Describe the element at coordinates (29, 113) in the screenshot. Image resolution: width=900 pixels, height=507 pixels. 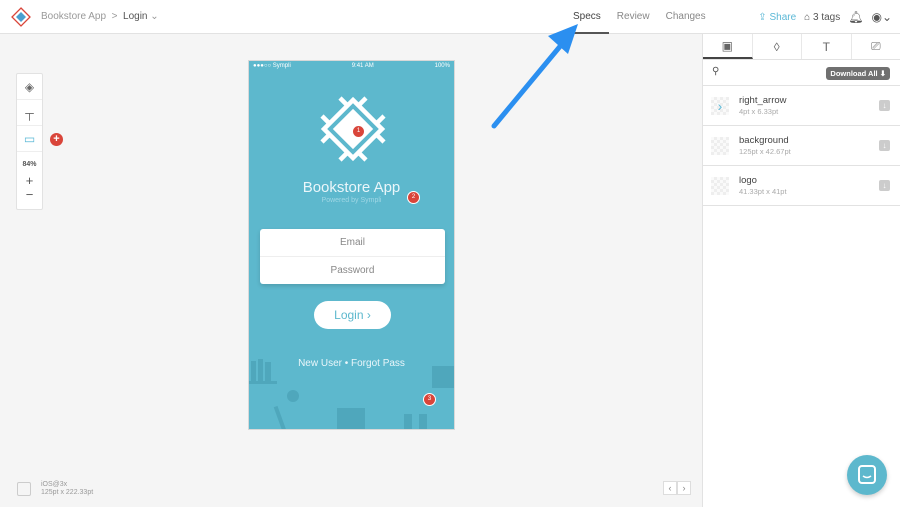
I see `measure-icon: ┬` at that location.